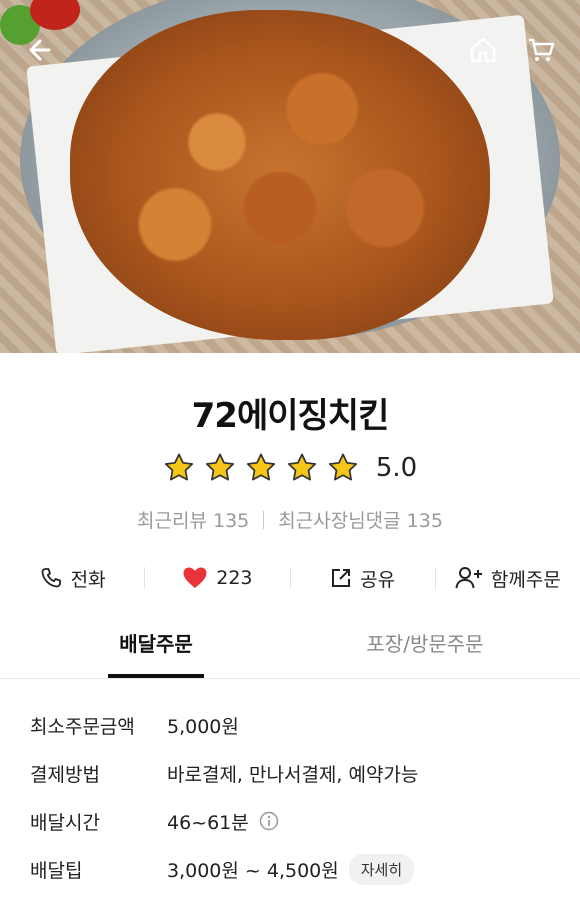 The height and width of the screenshot is (909, 580). I want to click on payment-value: 바로결제, 만나서결제, 예약가능, so click(293, 774).